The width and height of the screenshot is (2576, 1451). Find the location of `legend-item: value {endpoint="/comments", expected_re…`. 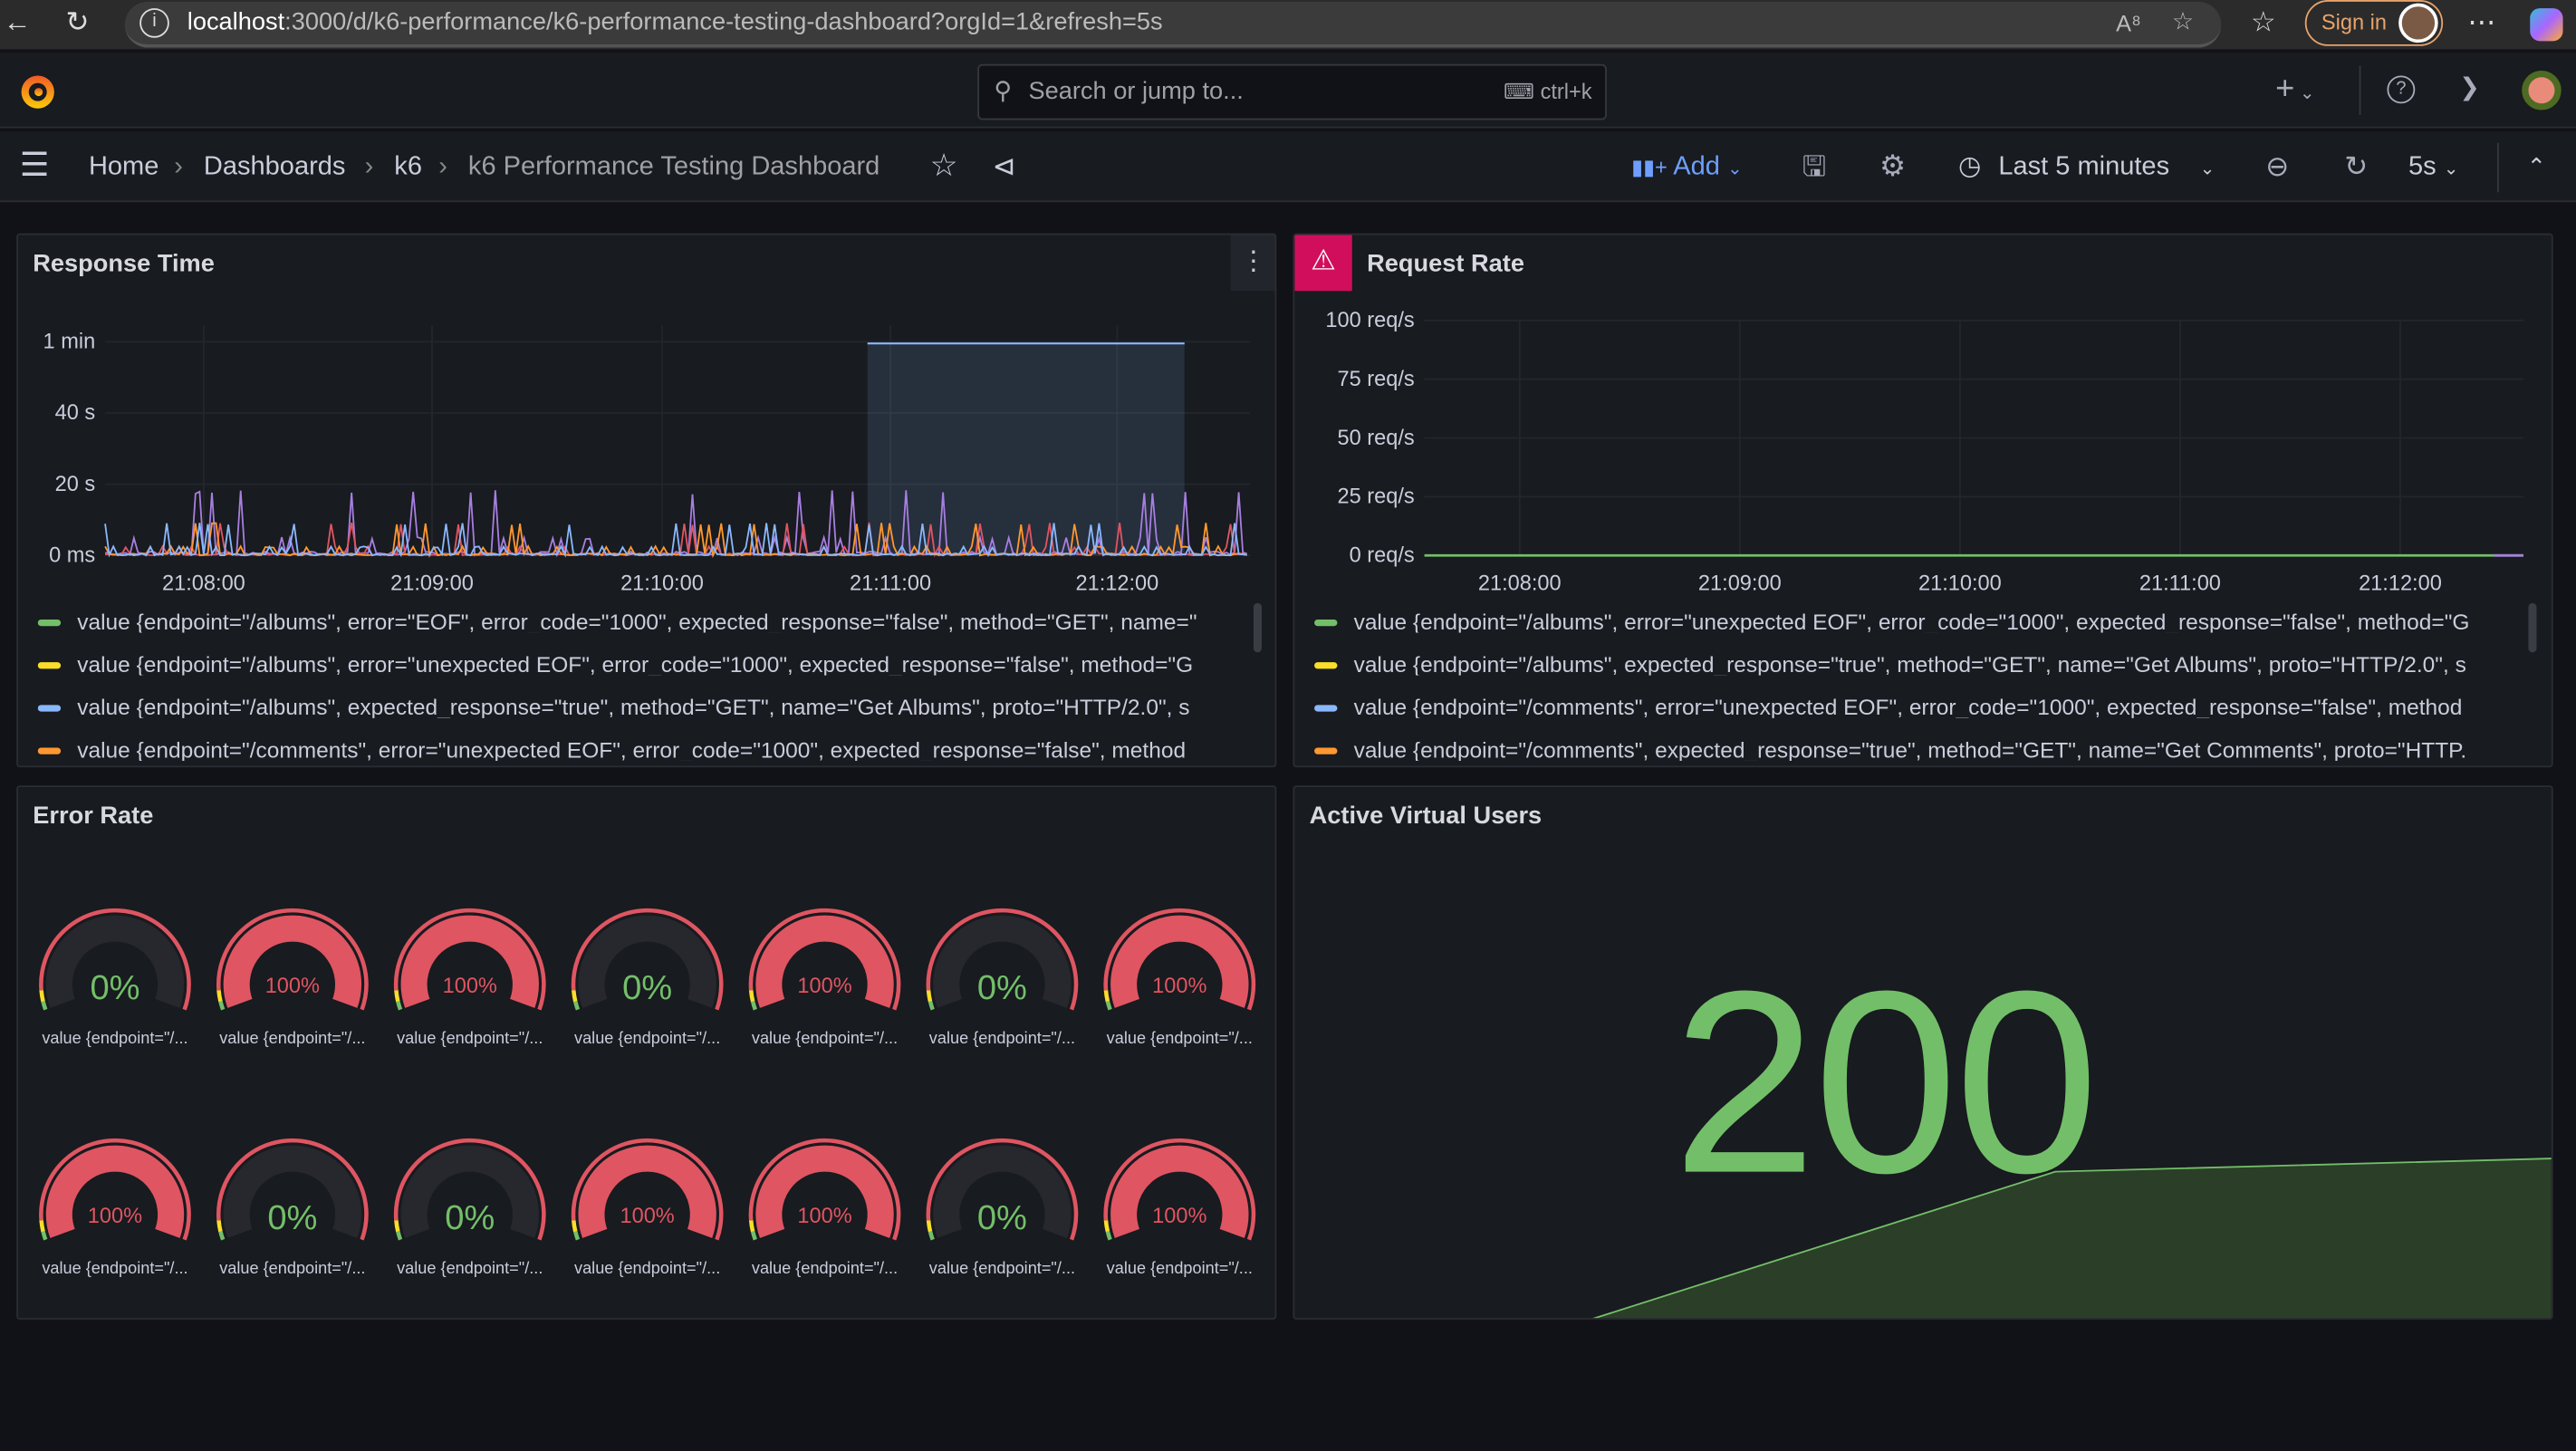

legend-item: value {endpoint="/comments", expected_re… is located at coordinates (1926, 749).